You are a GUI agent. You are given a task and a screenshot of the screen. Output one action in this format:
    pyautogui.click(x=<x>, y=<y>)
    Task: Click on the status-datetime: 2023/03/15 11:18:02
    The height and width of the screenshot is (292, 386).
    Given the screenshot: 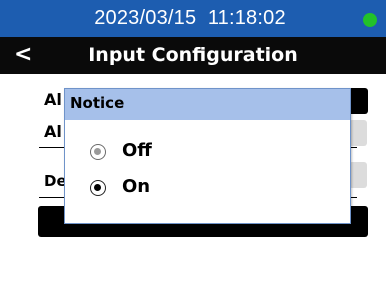 What is the action you would take?
    pyautogui.click(x=190, y=18)
    